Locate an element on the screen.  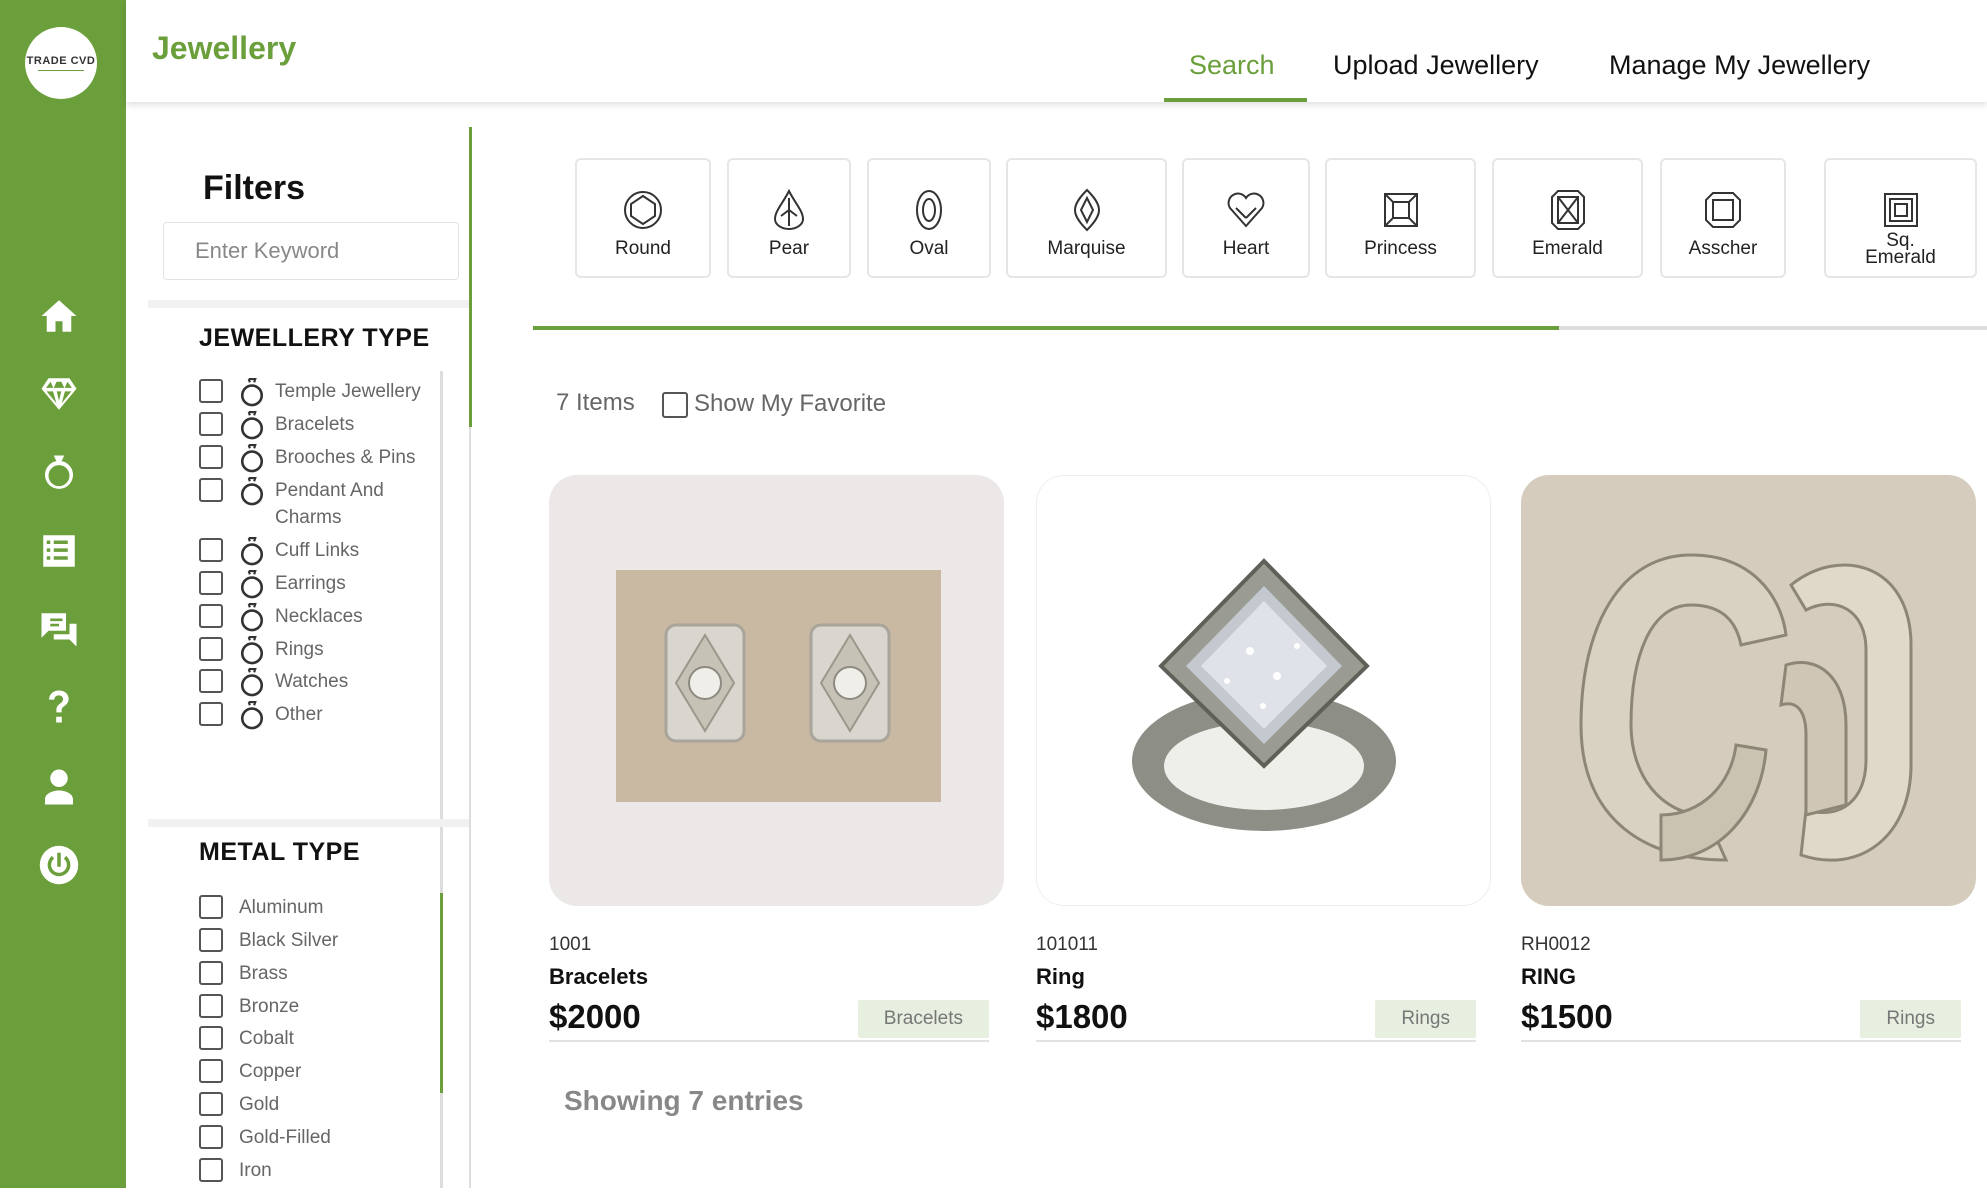
filter-option: Aluminum is located at coordinates (261, 907).